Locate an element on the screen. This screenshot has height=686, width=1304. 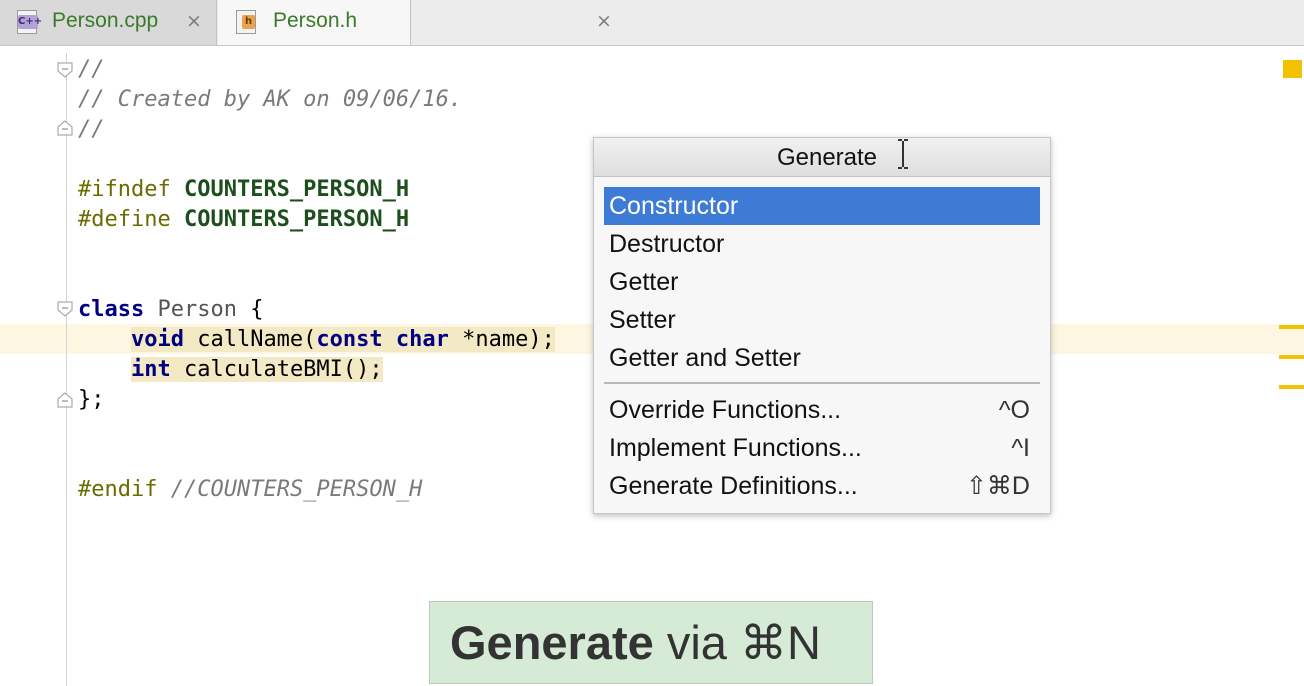
popup-header: Generate is located at coordinates (822, 157).